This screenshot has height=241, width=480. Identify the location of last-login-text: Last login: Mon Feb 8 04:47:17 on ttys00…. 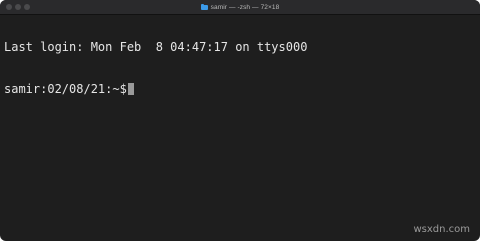
(156, 47).